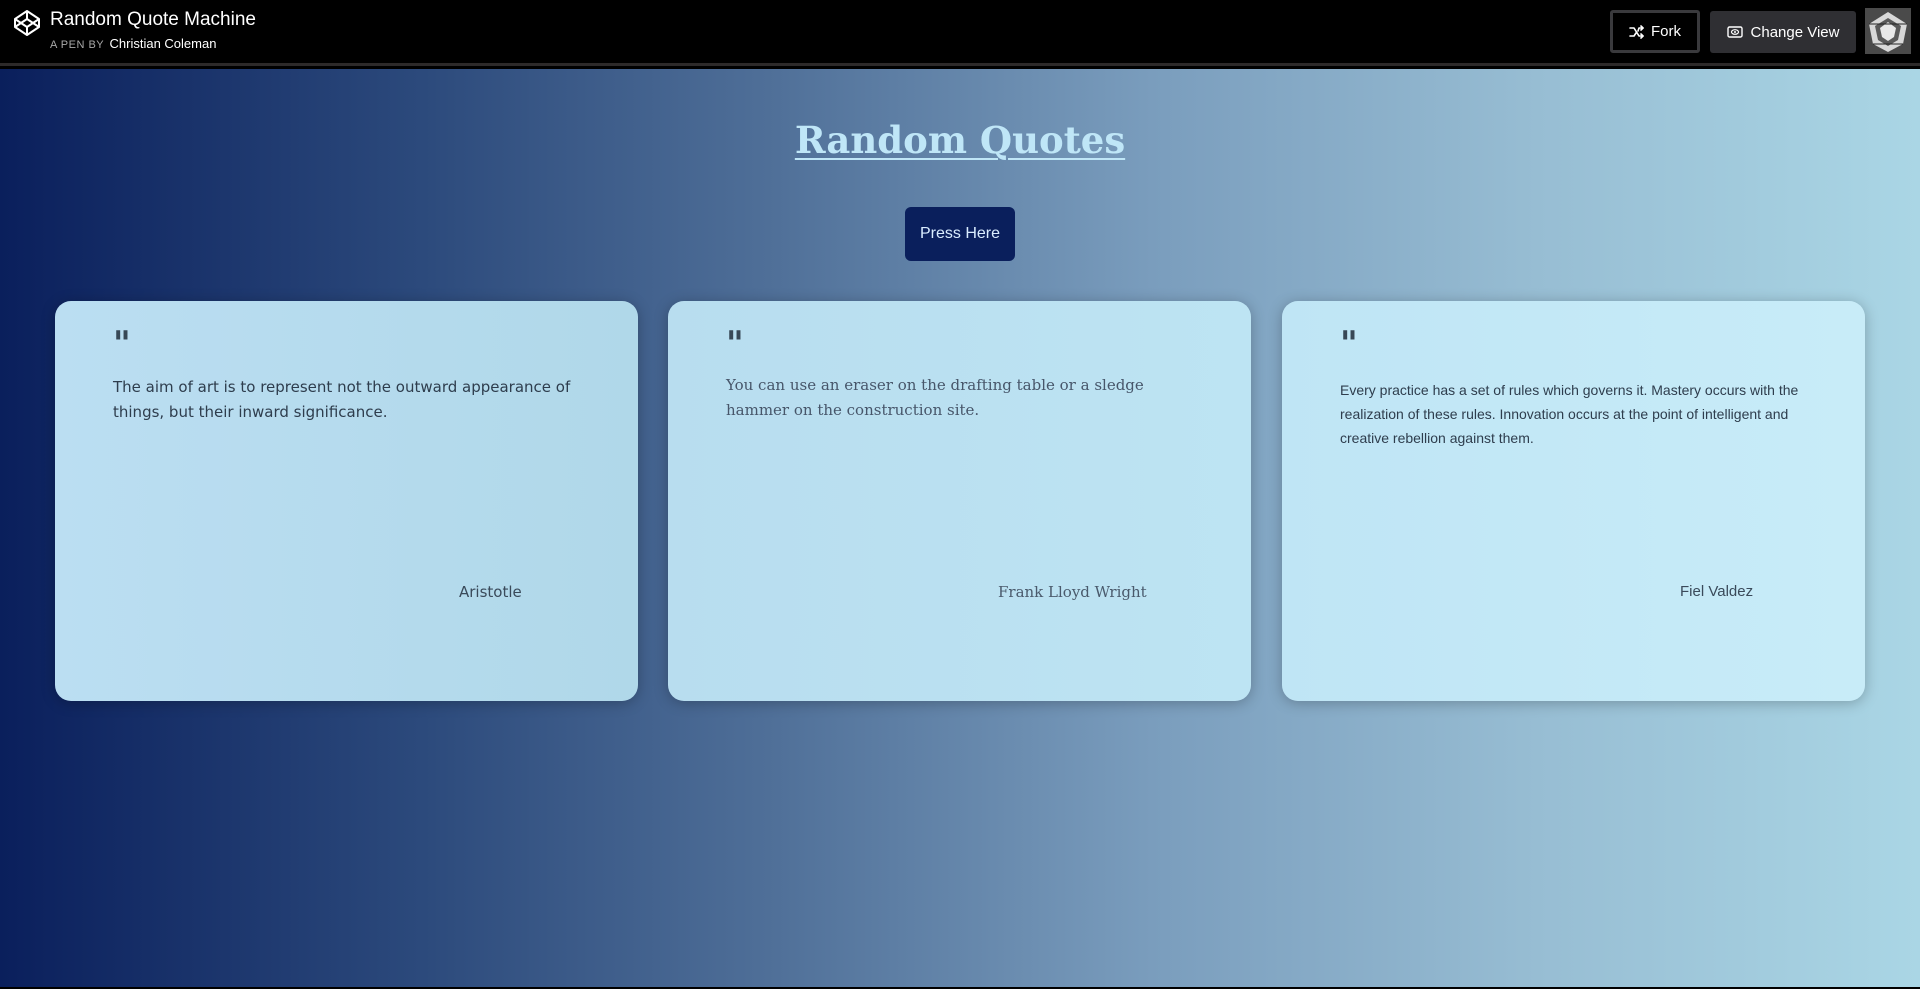 Image resolution: width=1920 pixels, height=989 pixels. I want to click on new-quote-button: Press Here, so click(960, 234).